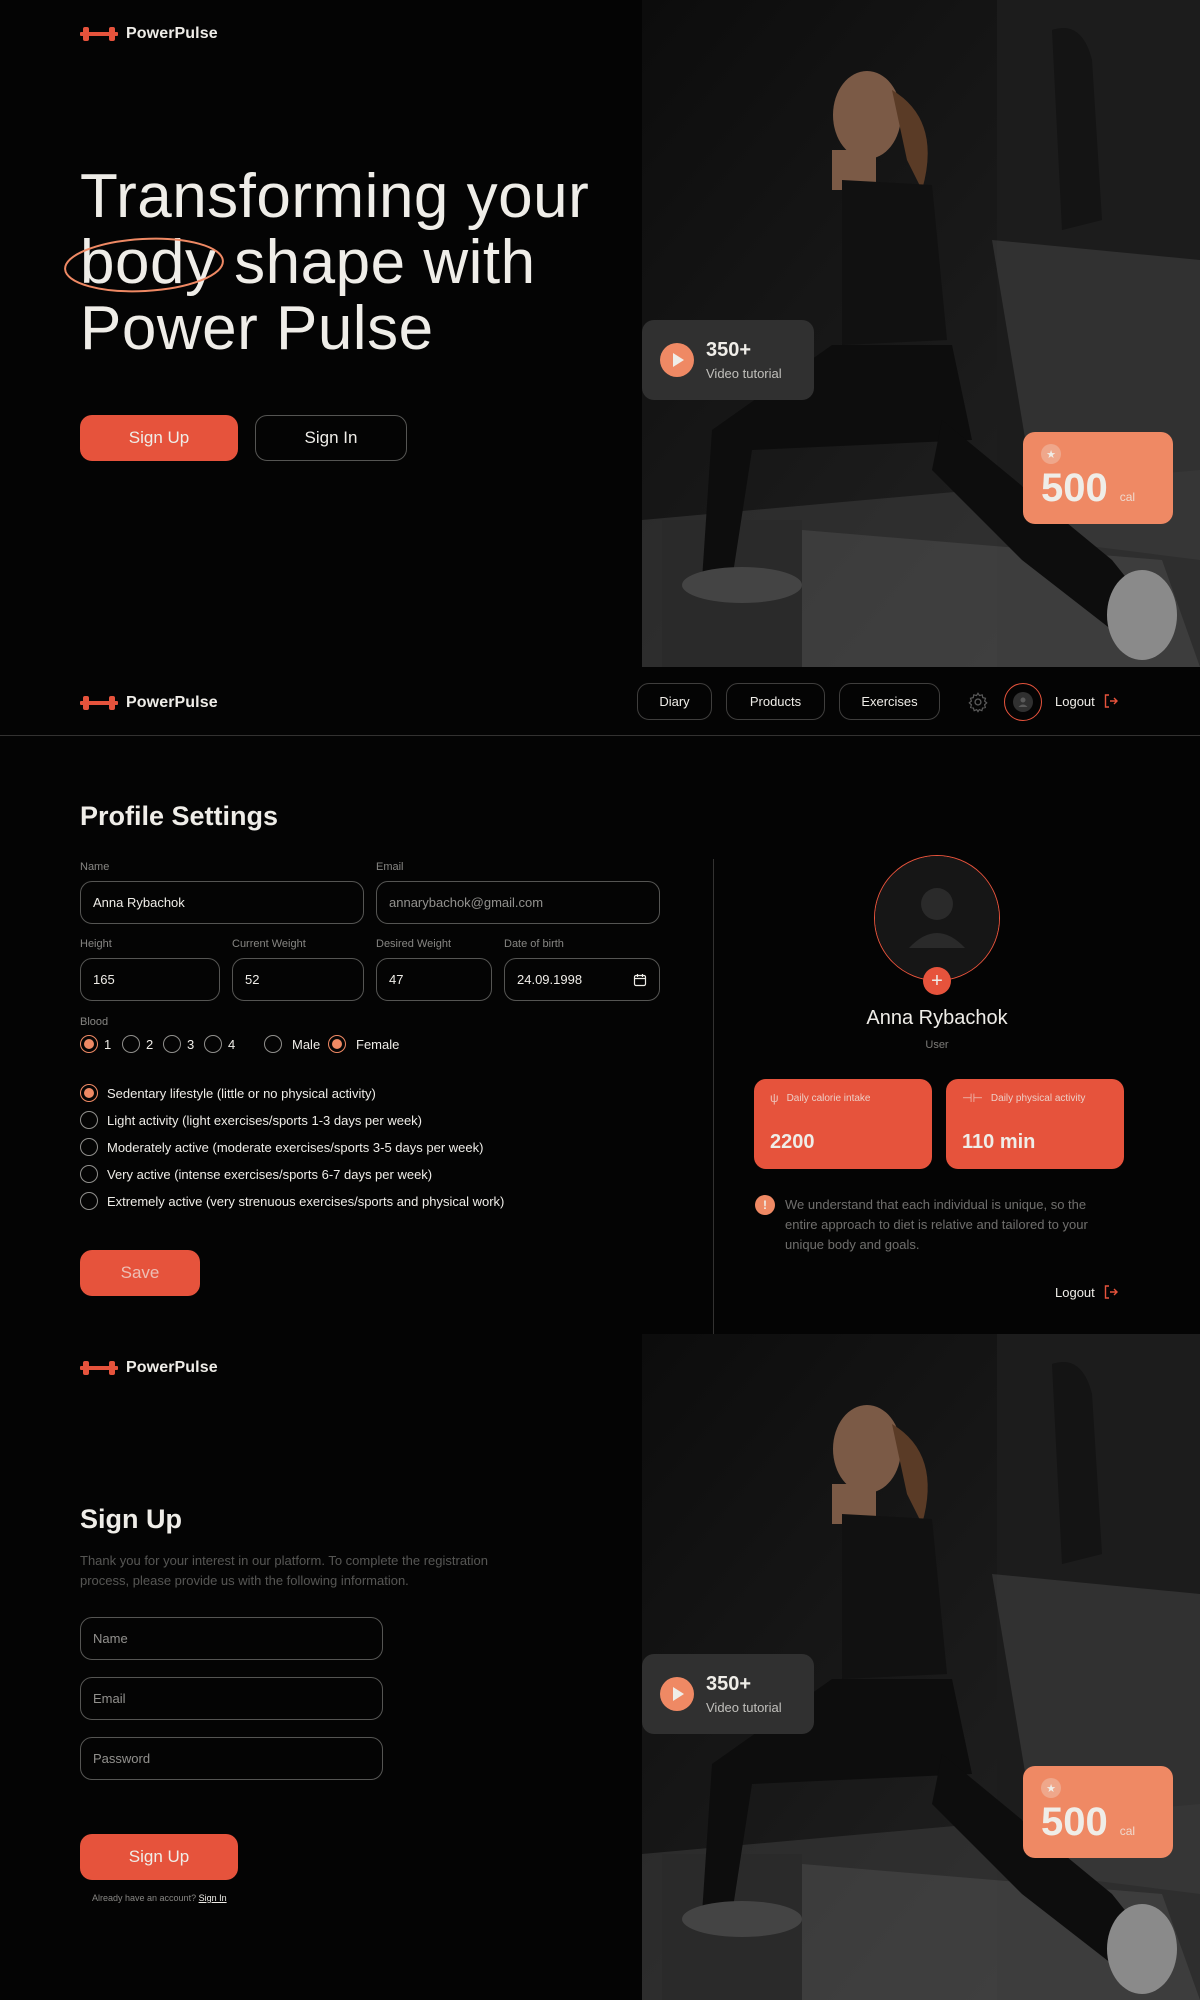  I want to click on signup-password-input: Password, so click(231, 1758).